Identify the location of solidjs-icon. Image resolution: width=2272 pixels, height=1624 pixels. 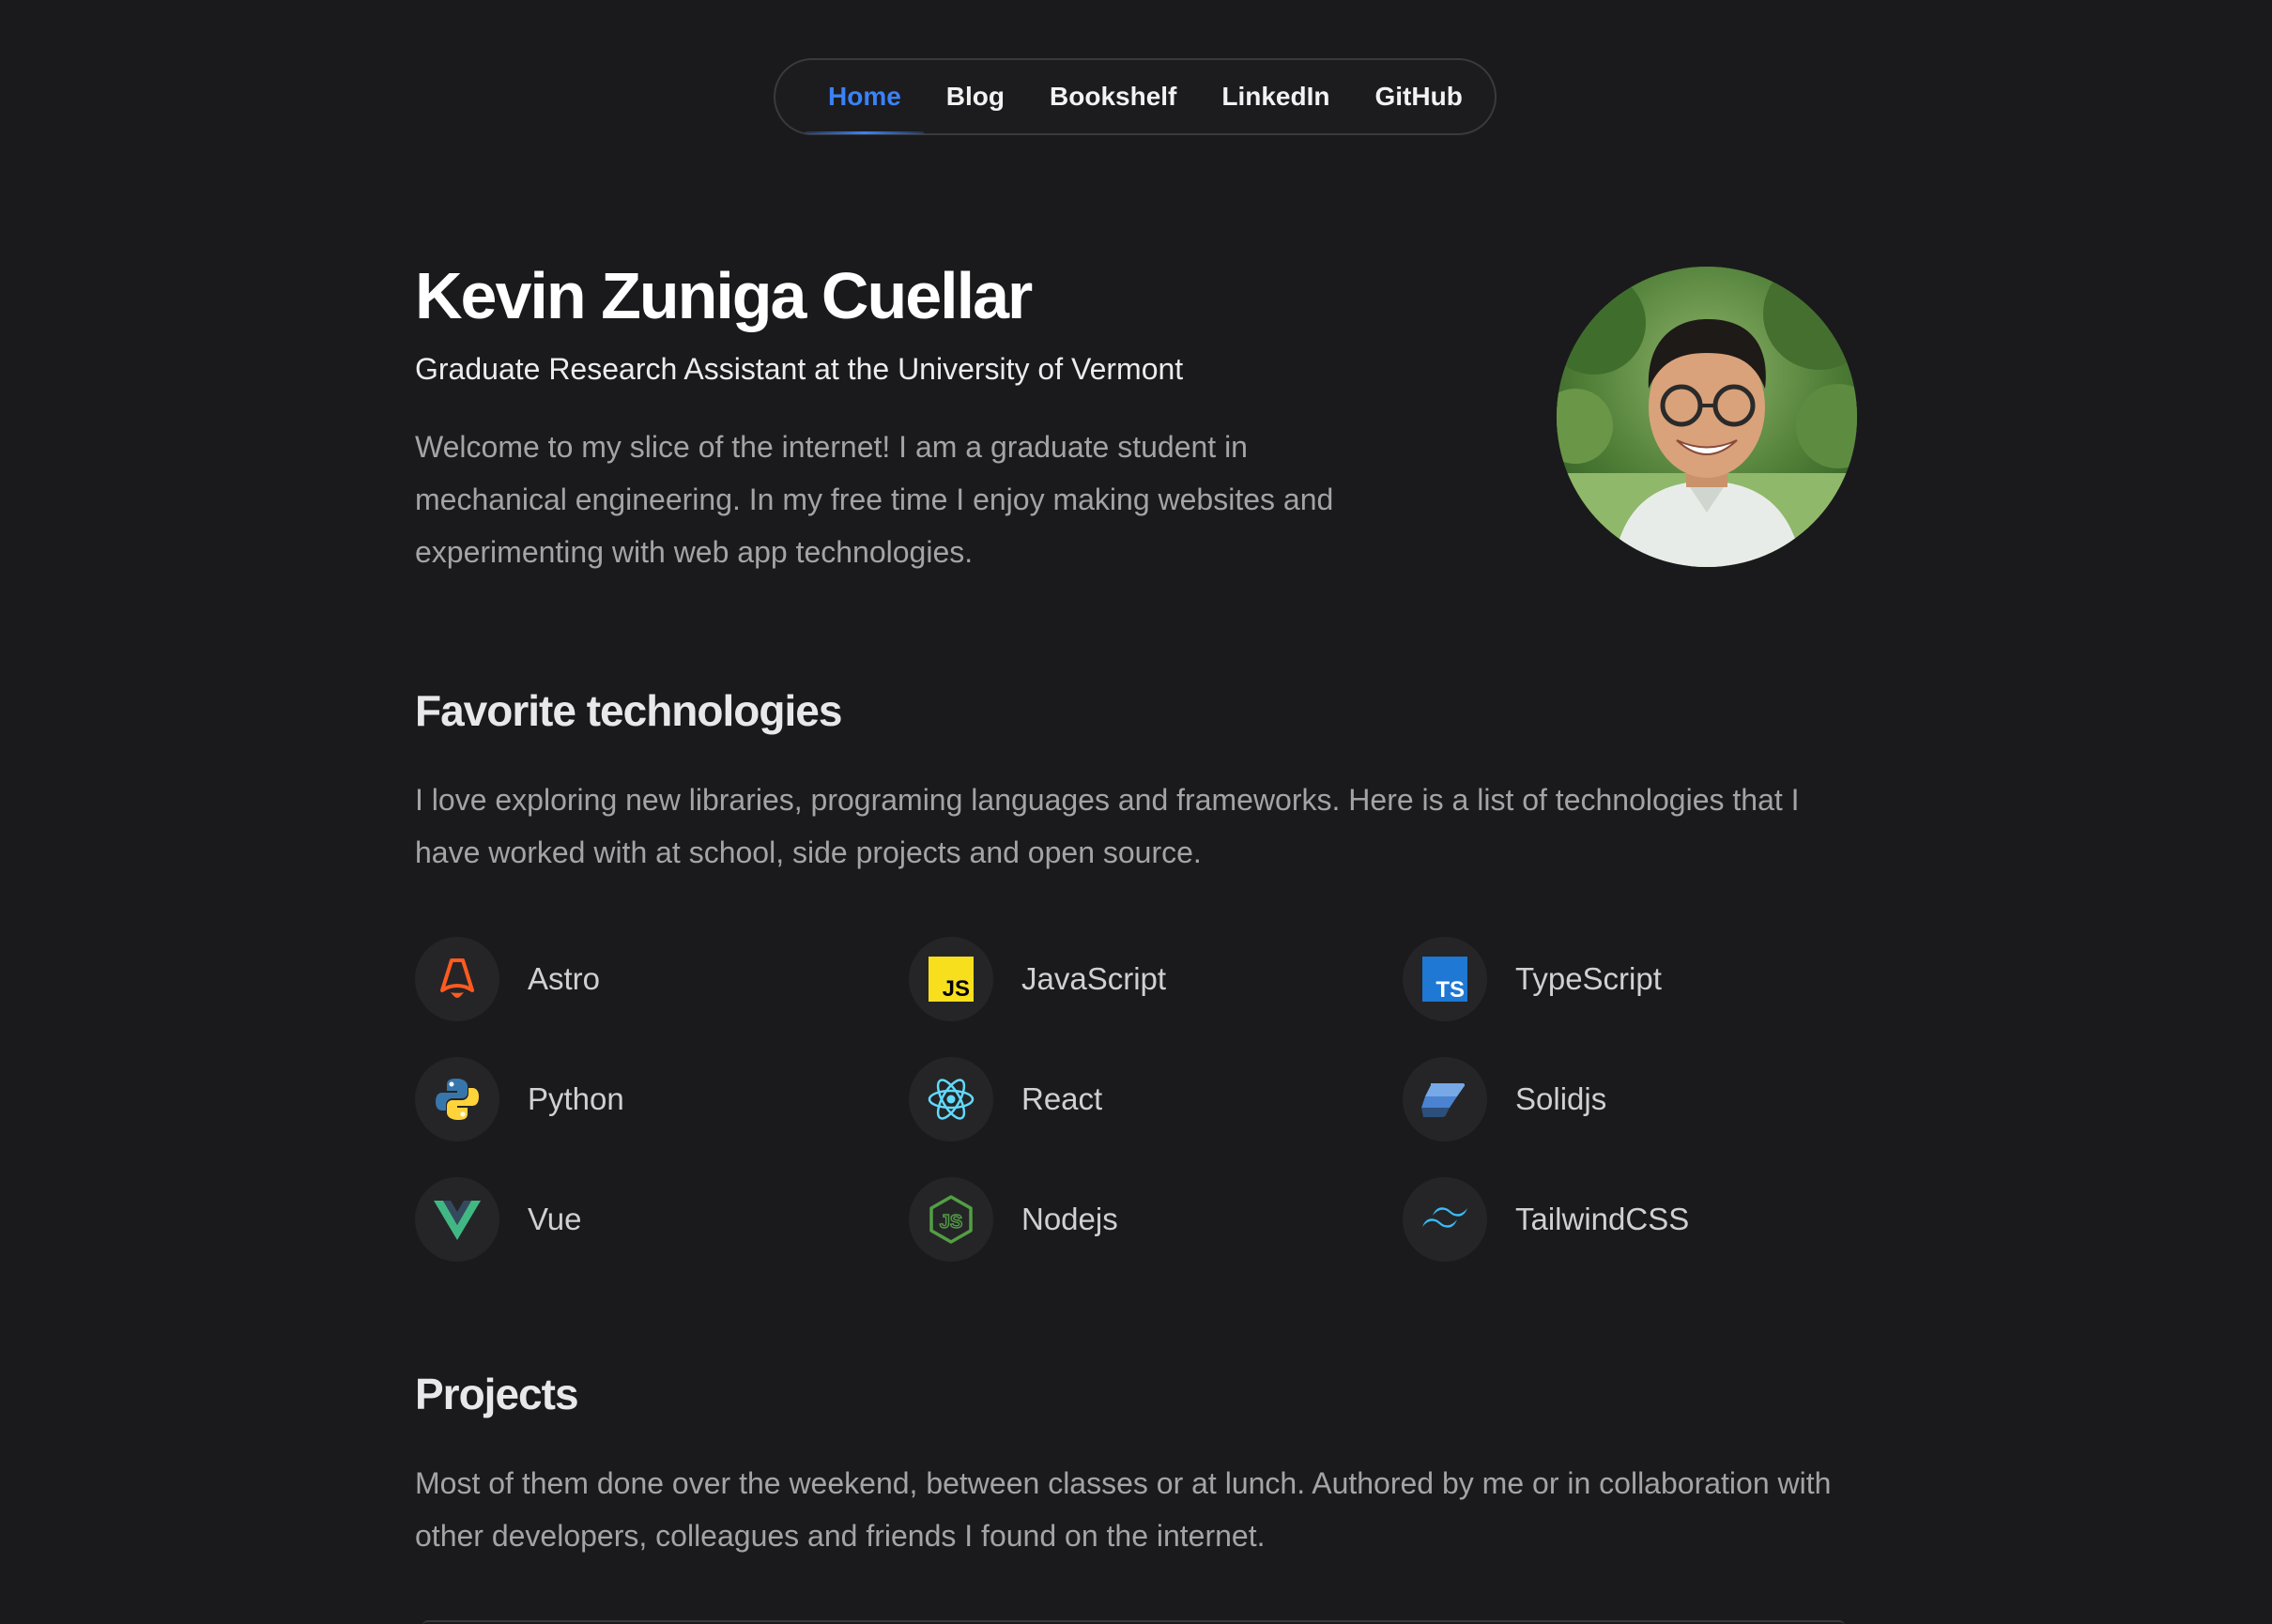
(1445, 1099).